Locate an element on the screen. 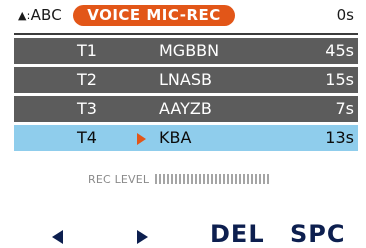  track-name: LNASB is located at coordinates (185, 79).